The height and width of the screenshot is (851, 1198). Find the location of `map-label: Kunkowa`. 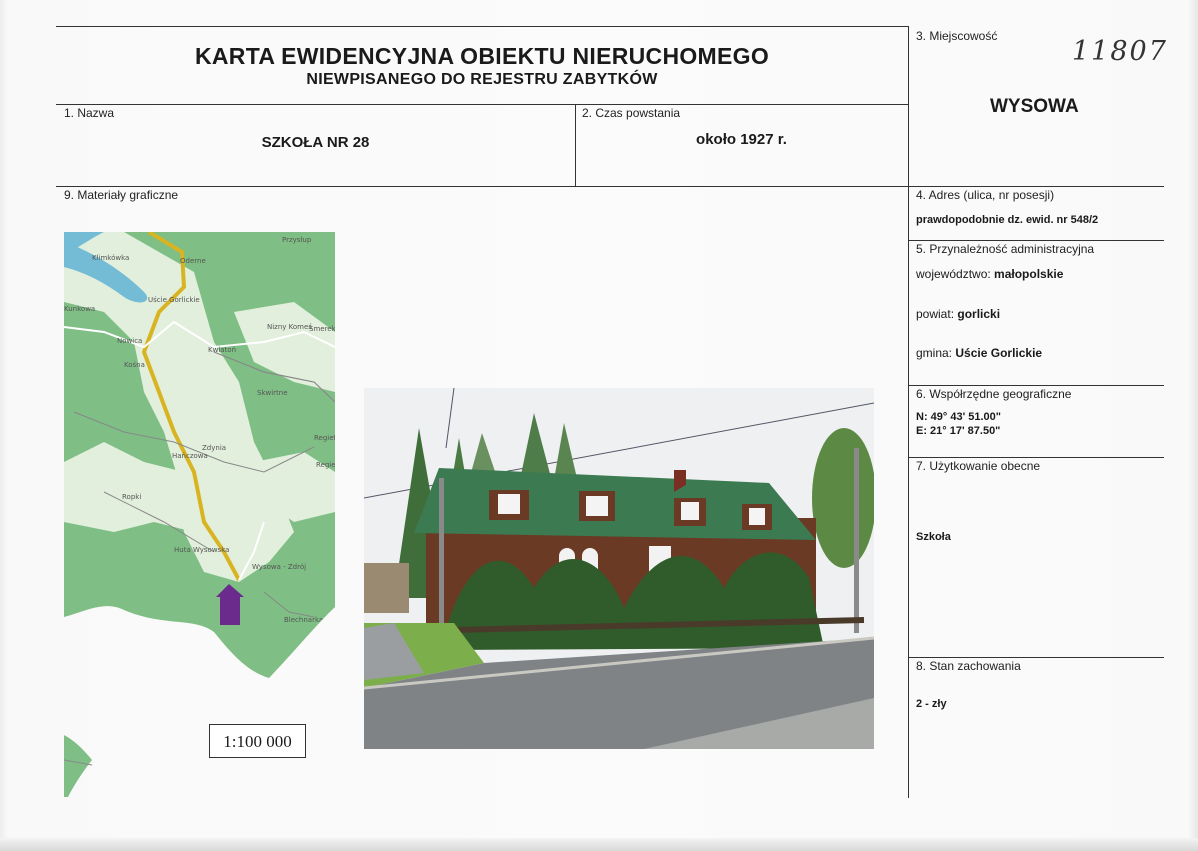

map-label: Kunkowa is located at coordinates (79, 309).